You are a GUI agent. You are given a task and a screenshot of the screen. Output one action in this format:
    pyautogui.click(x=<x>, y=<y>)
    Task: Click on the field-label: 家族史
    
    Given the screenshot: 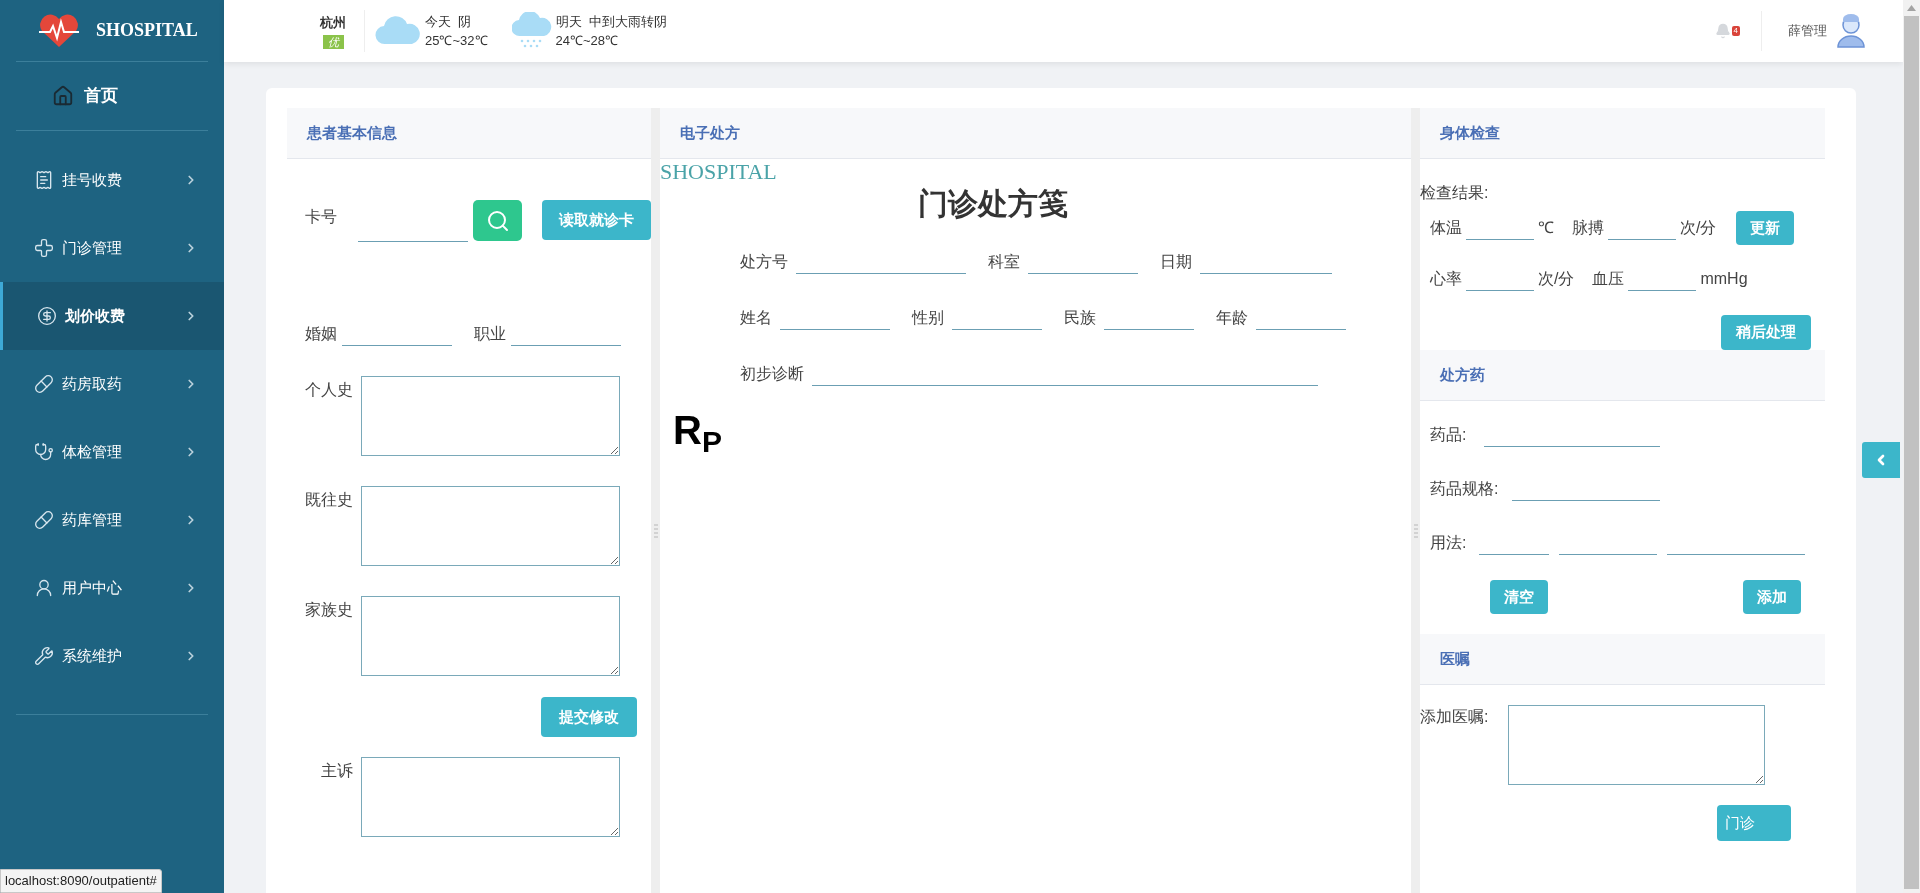 What is the action you would take?
    pyautogui.click(x=329, y=610)
    